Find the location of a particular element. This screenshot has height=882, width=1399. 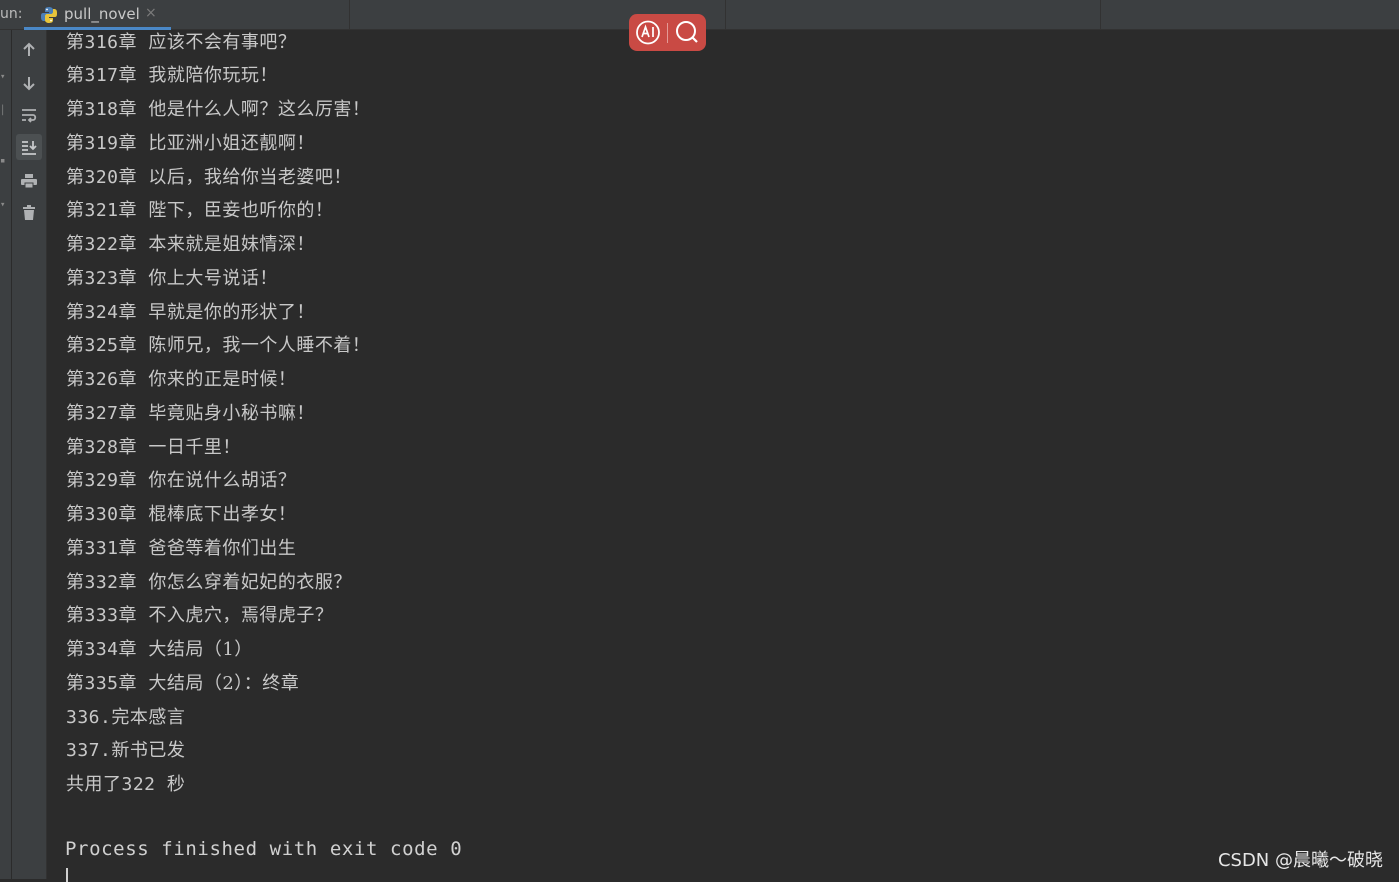

console-line: 第335章 大结局（2）：终章 is located at coordinates (183, 683).